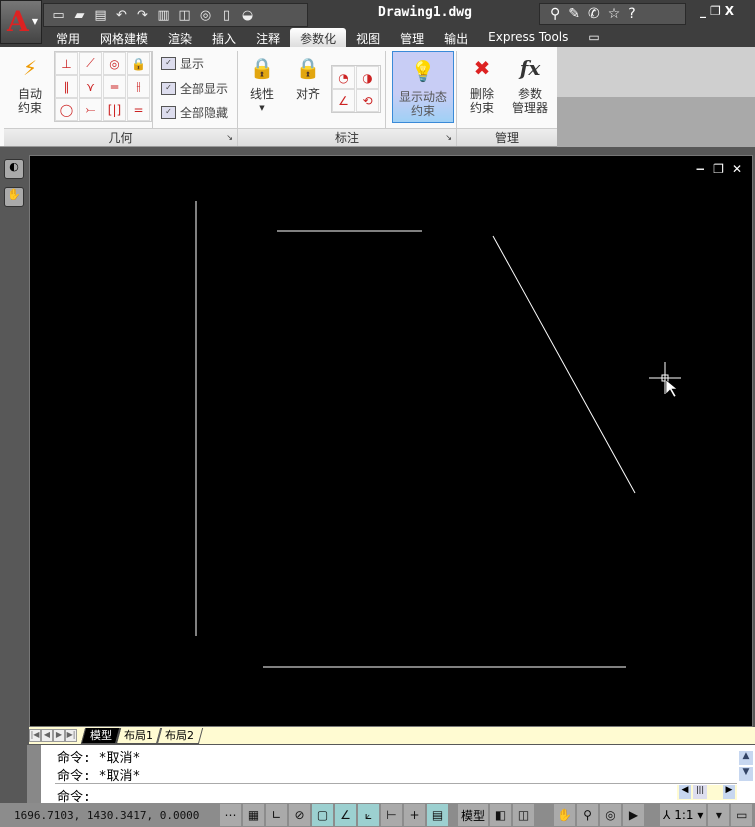 This screenshot has height=827, width=755. I want to click on tab-6: 视图, so click(368, 37).